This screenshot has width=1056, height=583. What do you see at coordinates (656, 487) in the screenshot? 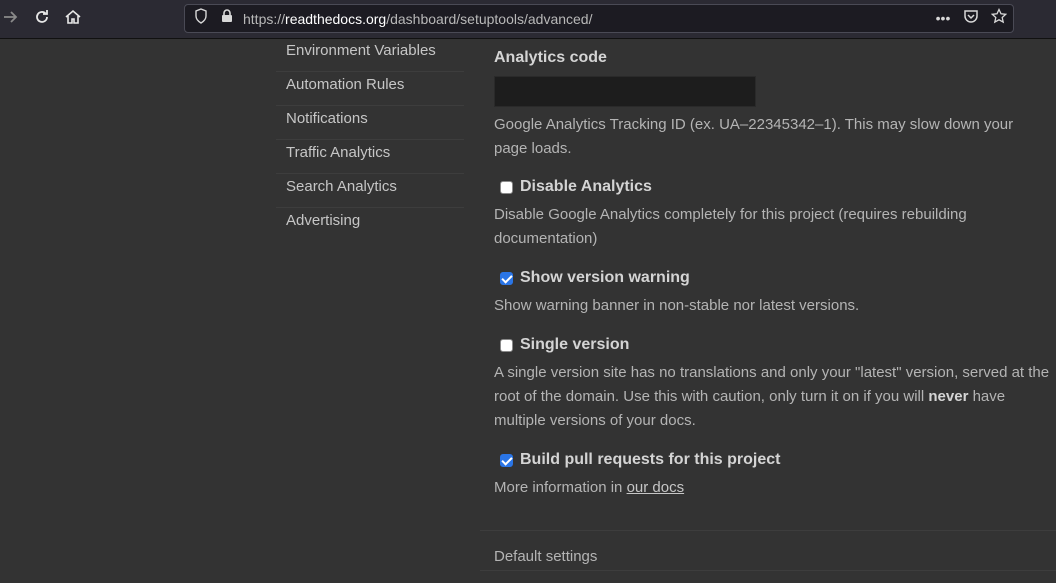
I see `our-docs-link: our docs` at bounding box center [656, 487].